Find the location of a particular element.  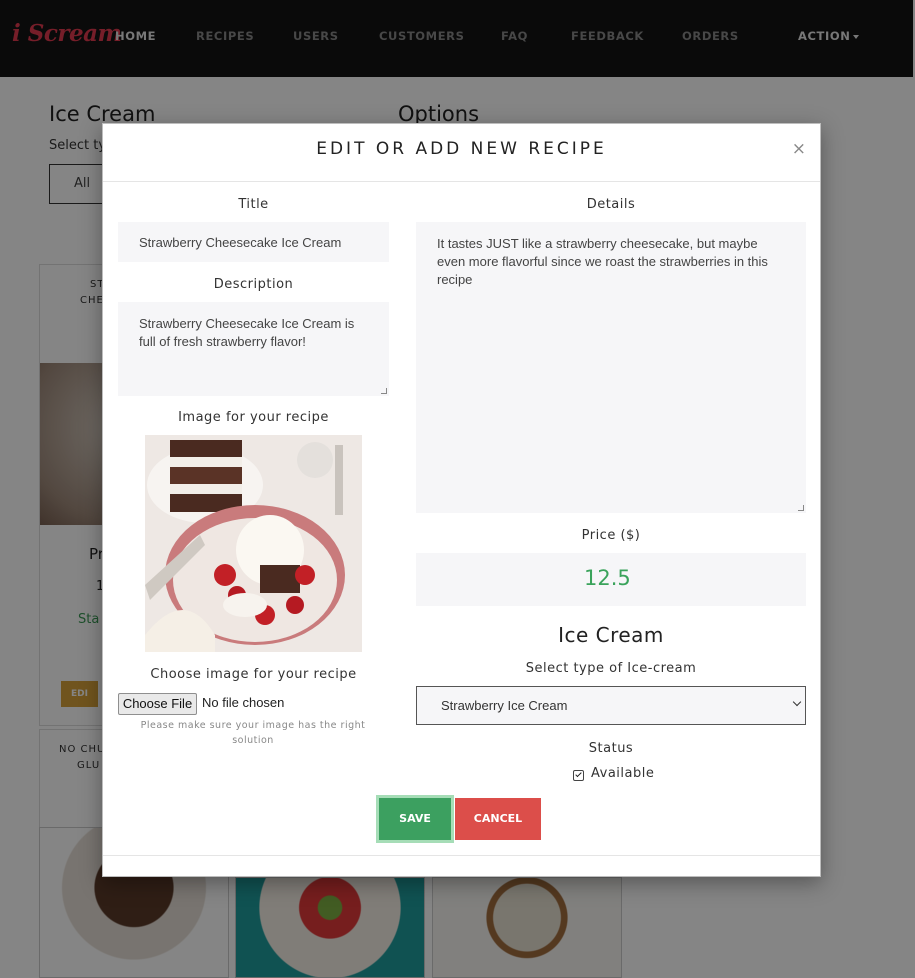

check-icon is located at coordinates (578, 774).